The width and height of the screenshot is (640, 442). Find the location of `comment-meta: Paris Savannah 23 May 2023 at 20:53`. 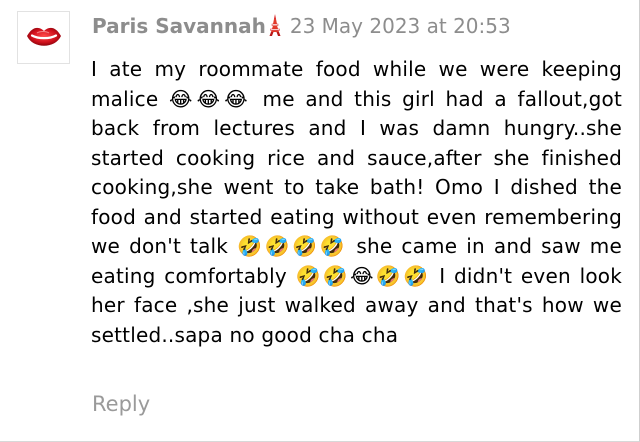

comment-meta: Paris Savannah 23 May 2023 at 20:53 is located at coordinates (301, 26).